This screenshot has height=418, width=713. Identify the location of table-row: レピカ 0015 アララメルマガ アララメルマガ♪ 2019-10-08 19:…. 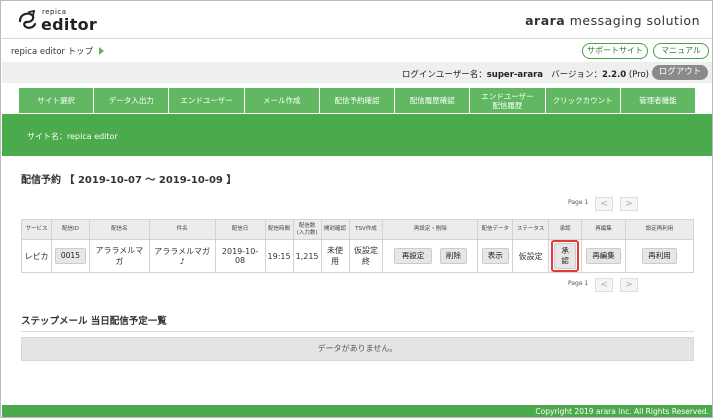
(357, 256).